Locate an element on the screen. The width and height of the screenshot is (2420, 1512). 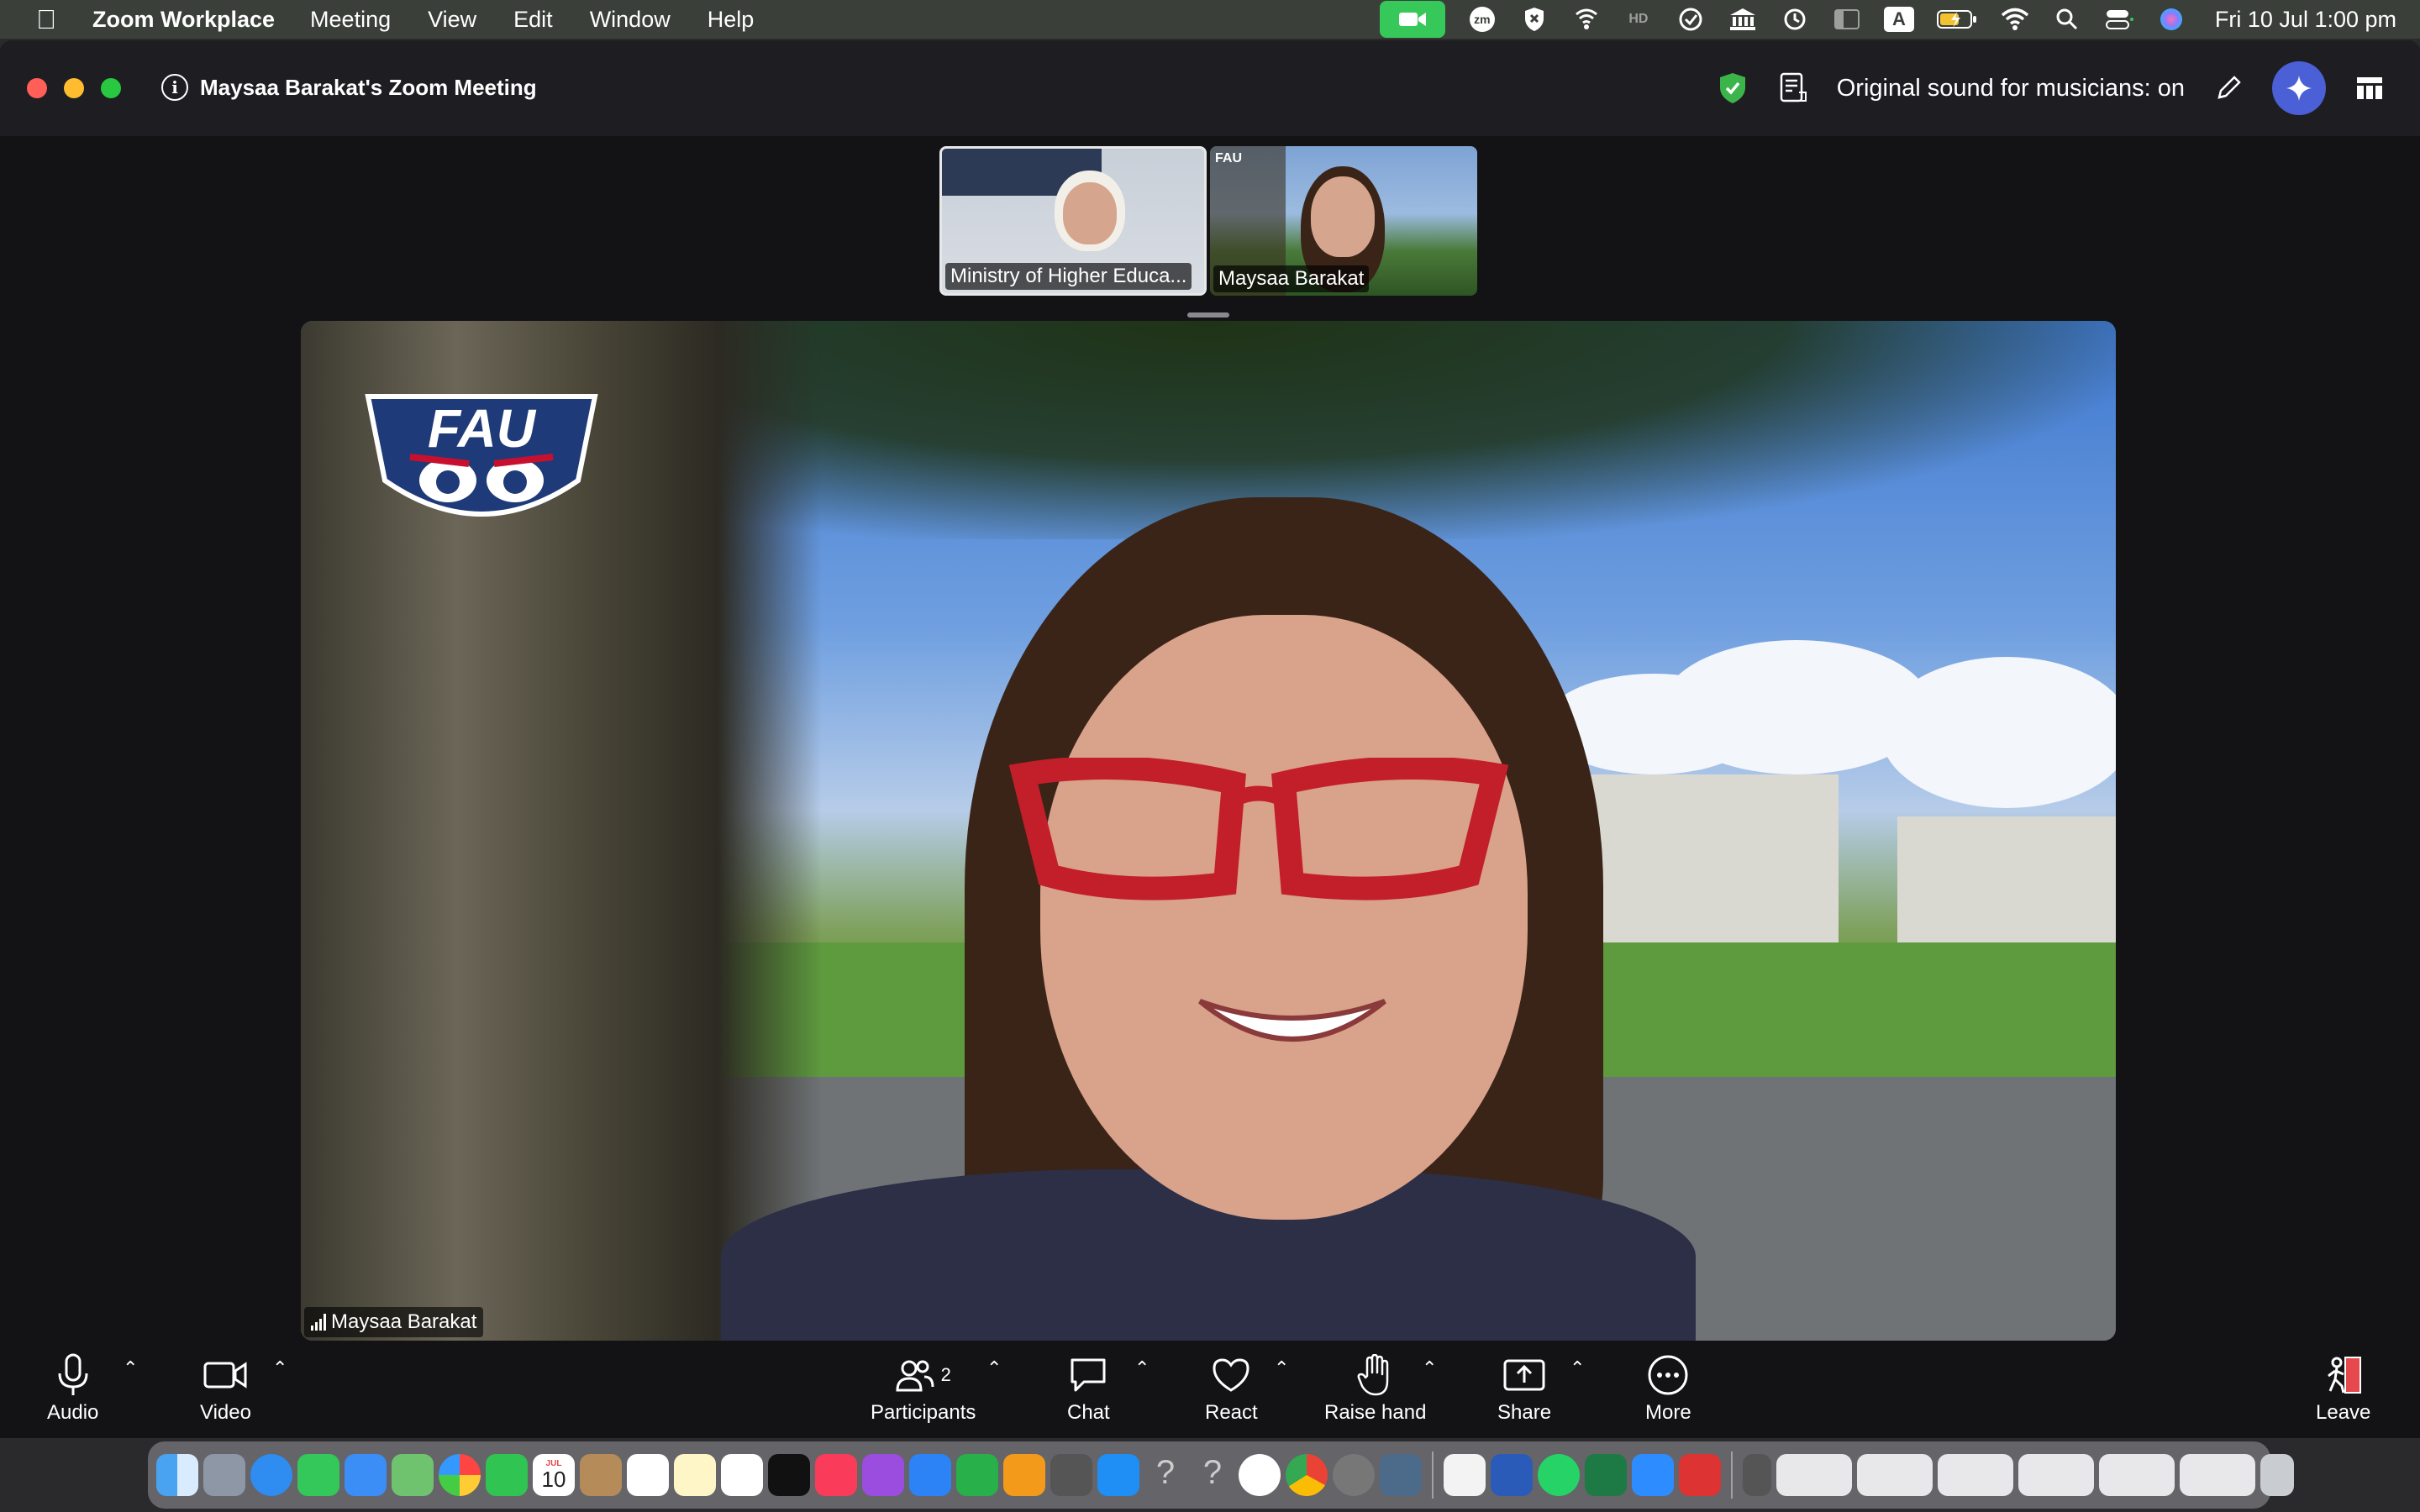
leave-button: Leave is located at coordinates (2343, 1387).